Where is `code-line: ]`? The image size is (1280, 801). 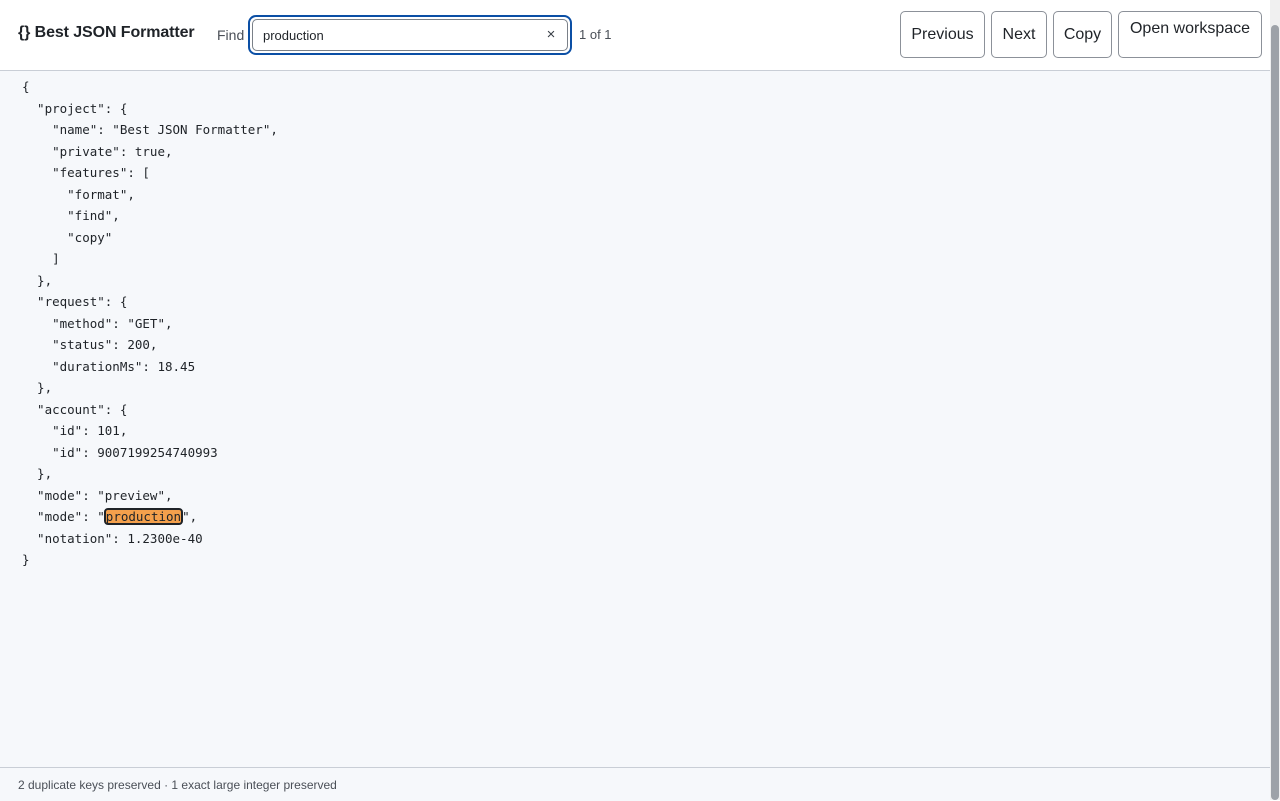
code-line: ] is located at coordinates (41, 258).